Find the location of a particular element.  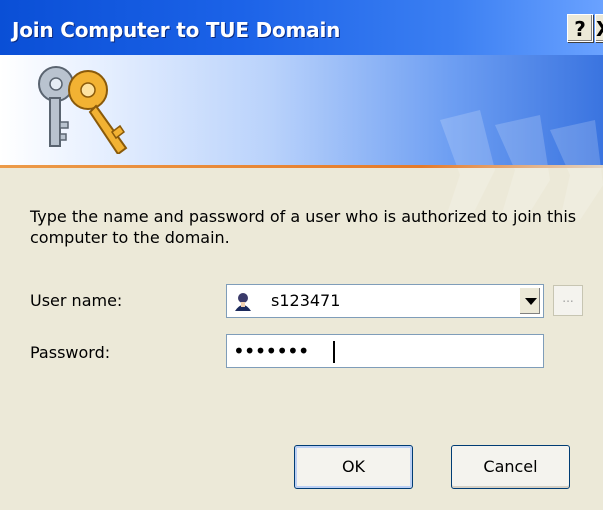

user-icon is located at coordinates (243, 301).